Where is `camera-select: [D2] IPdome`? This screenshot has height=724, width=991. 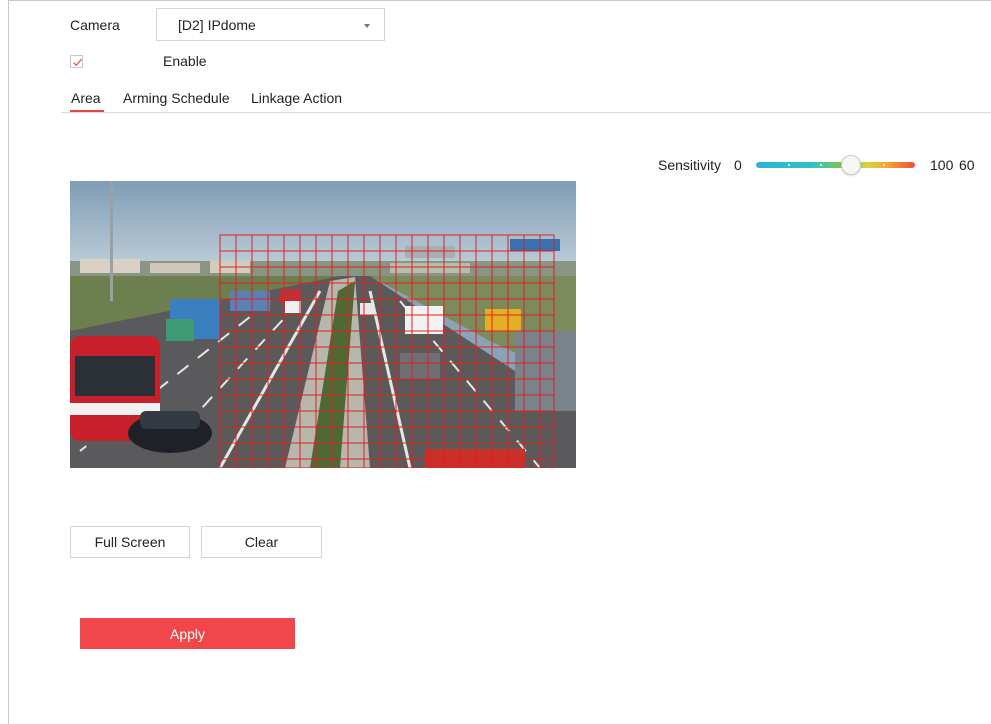
camera-select: [D2] IPdome is located at coordinates (270, 24).